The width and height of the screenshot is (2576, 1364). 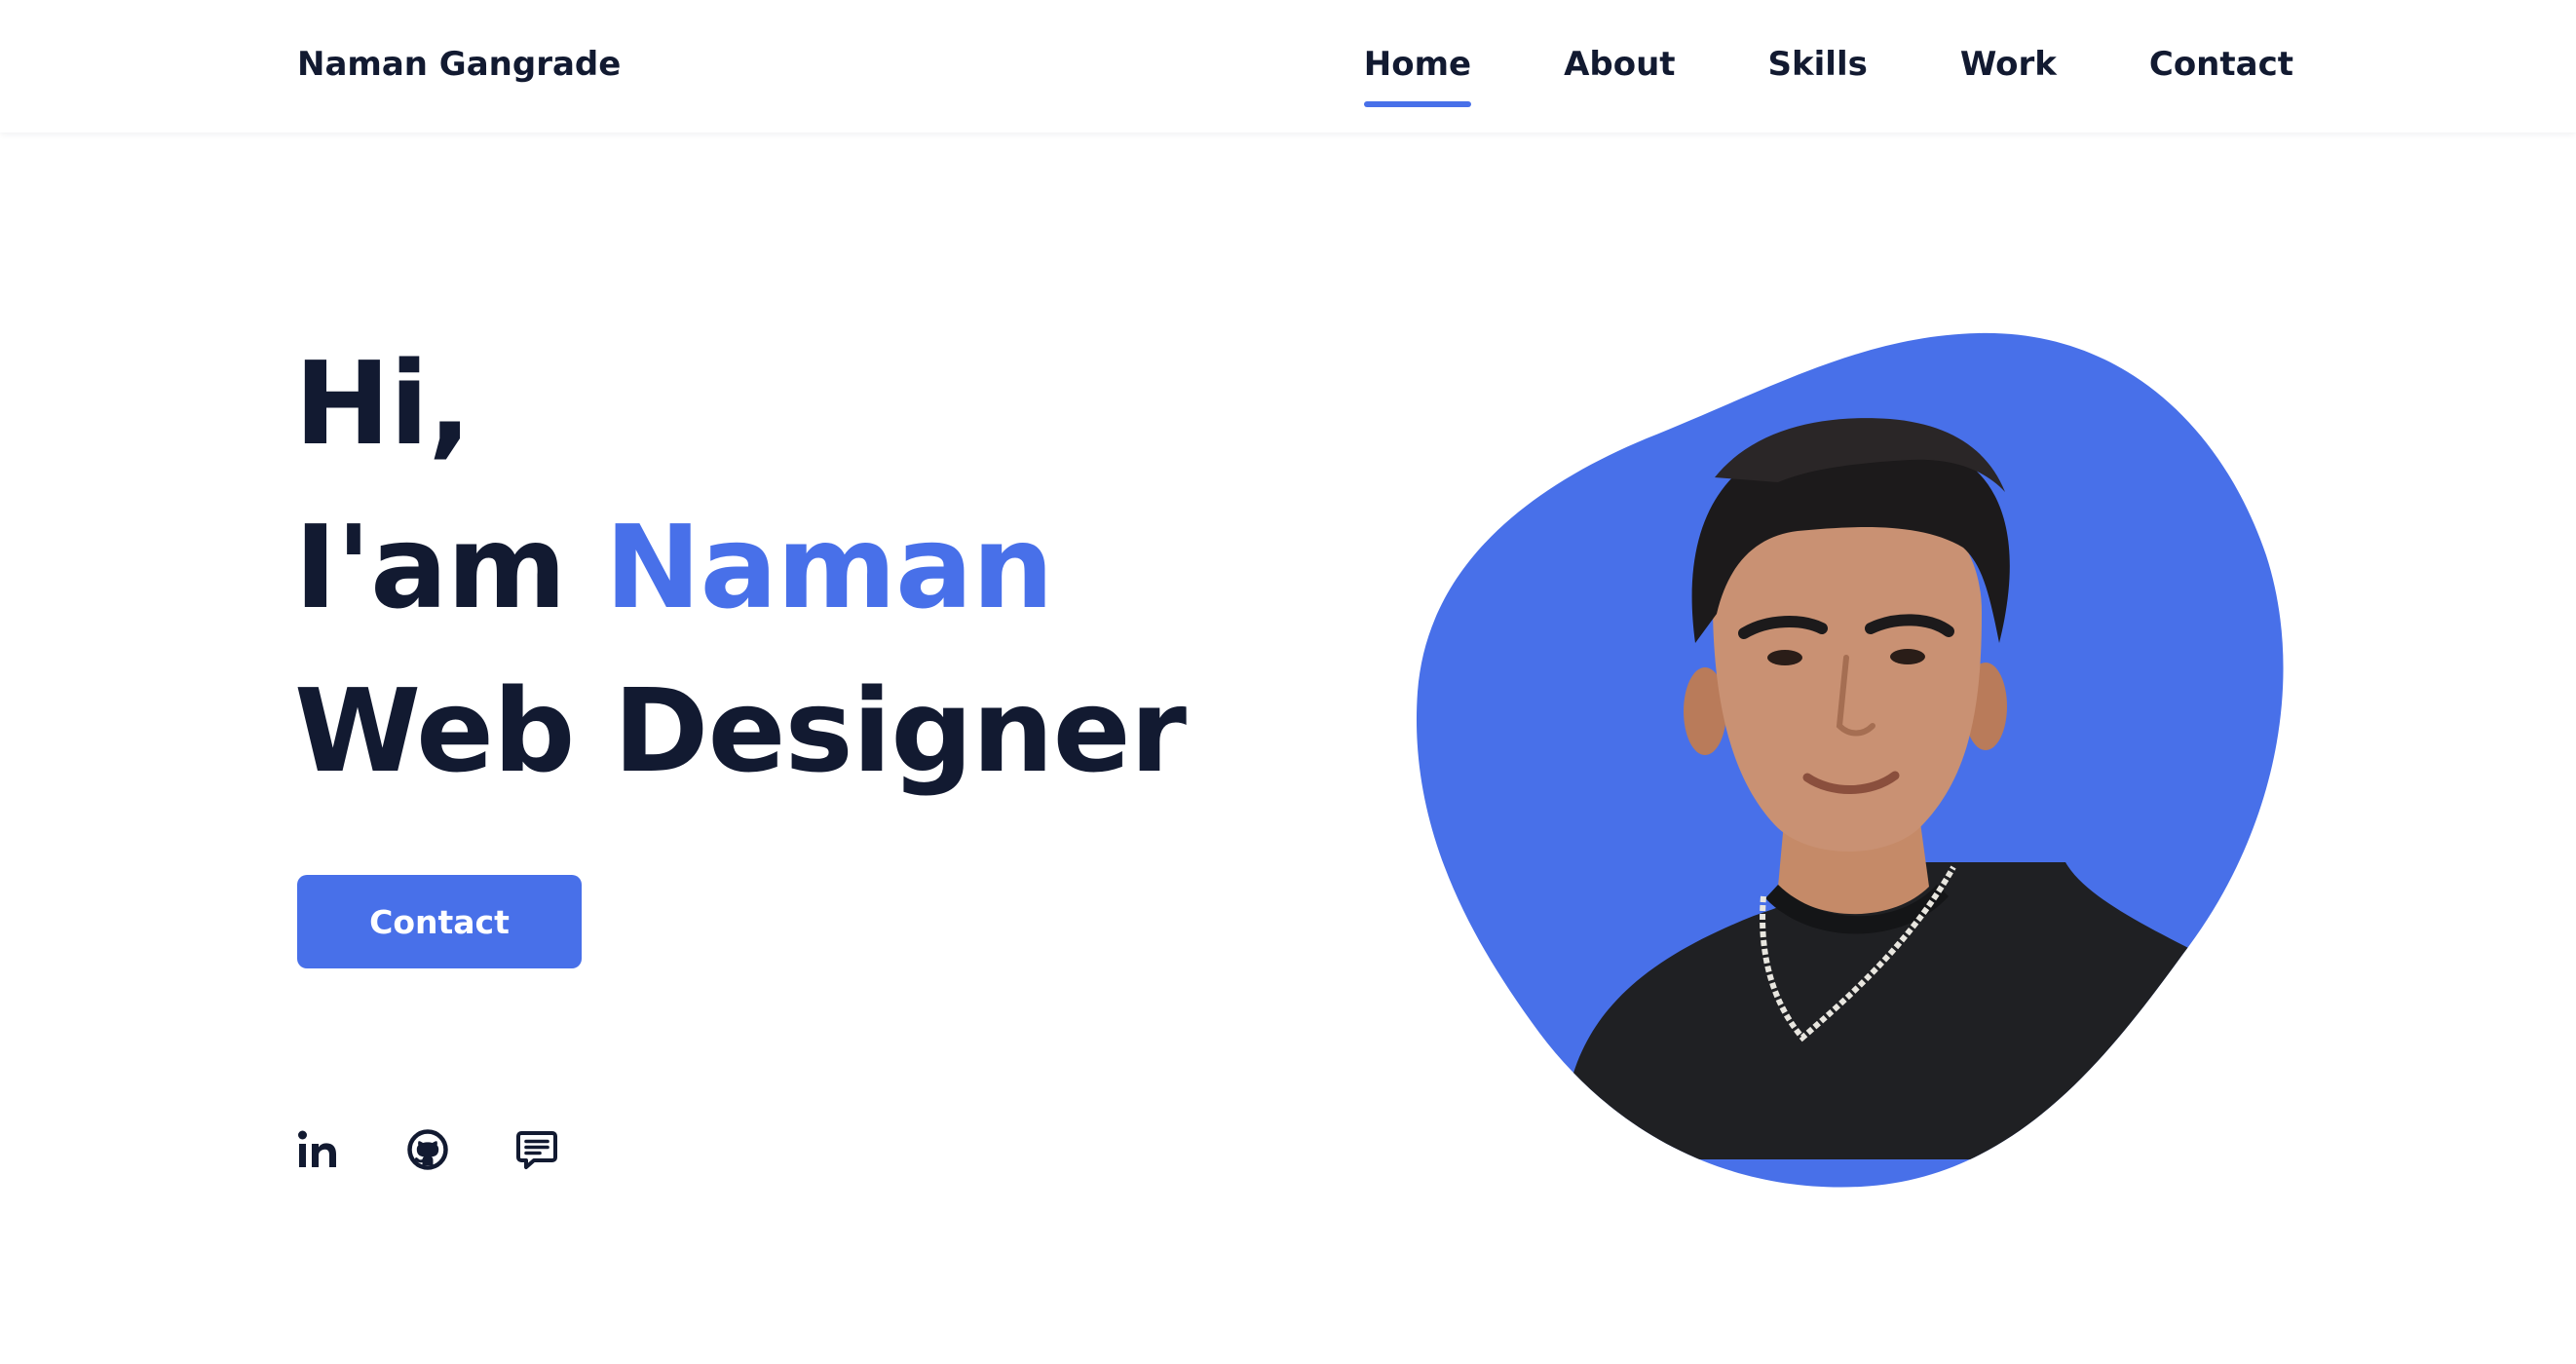 I want to click on nav-item-home: Home, so click(x=1417, y=75).